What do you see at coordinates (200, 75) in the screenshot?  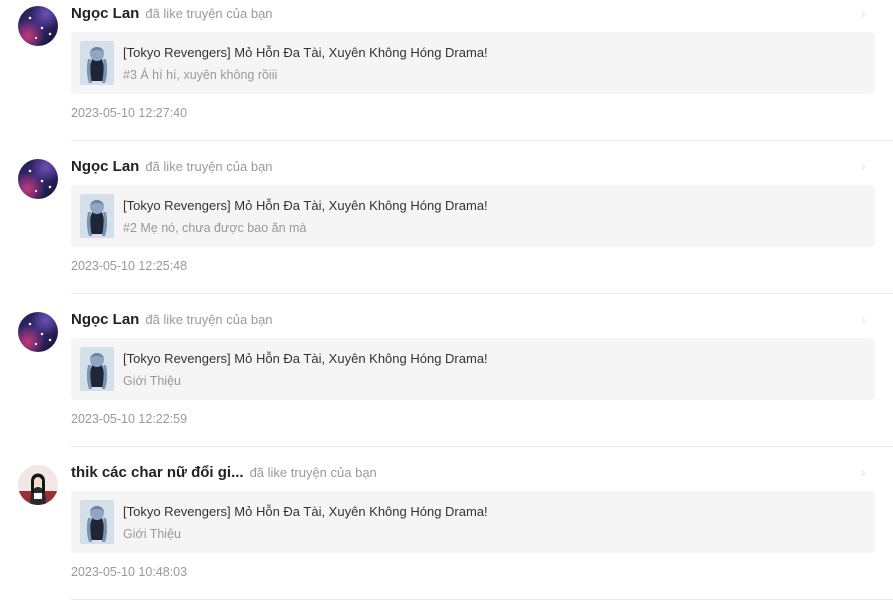 I see `chapter-label: #3 Á hí hí, xuyên không rồiii` at bounding box center [200, 75].